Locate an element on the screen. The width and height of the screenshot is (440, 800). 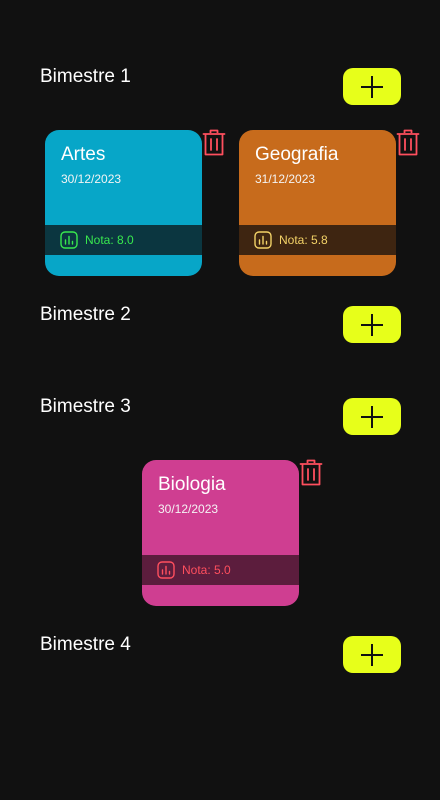
subject-card: Geografia 31/12/2023 Nota: 5.8 is located at coordinates (317, 203).